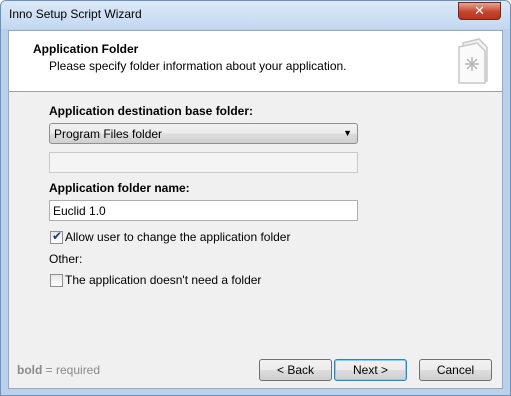 This screenshot has width=511, height=396. What do you see at coordinates (203, 133) in the screenshot?
I see `base-folder-select: Program Files folder ▼` at bounding box center [203, 133].